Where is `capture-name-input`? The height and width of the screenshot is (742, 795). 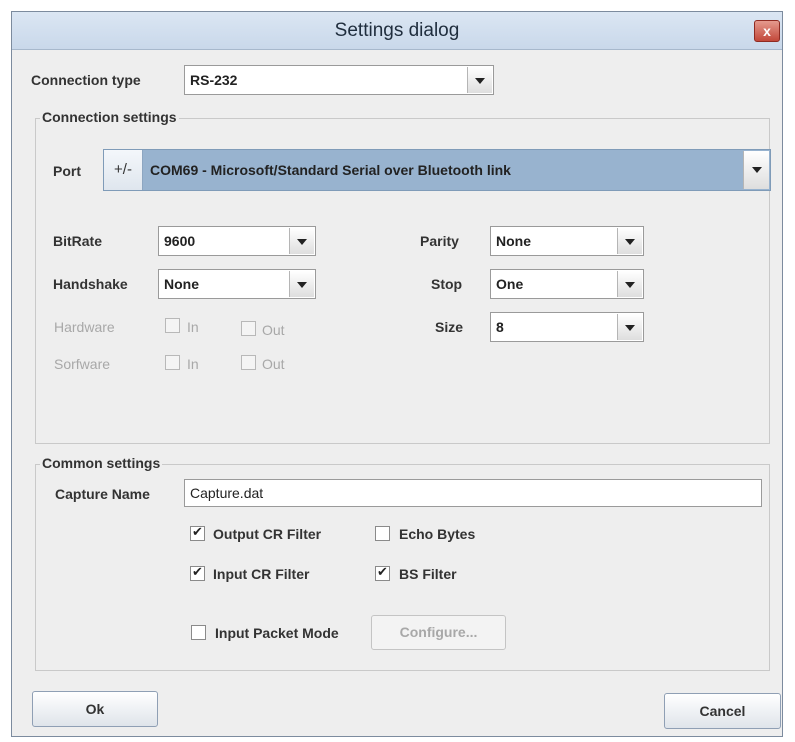
capture-name-input is located at coordinates (473, 493).